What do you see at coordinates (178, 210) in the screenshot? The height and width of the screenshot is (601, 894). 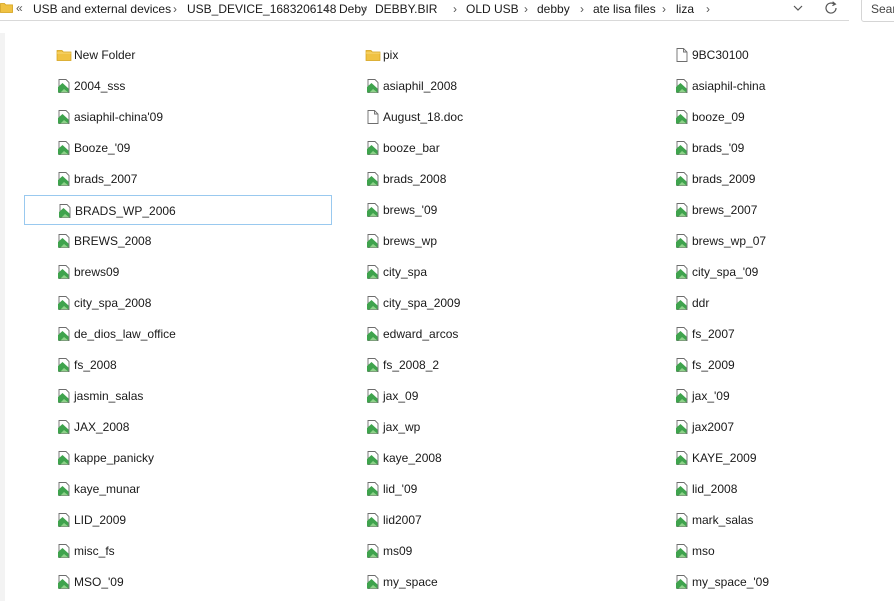 I see `file-item: BRADS_WP_2006` at bounding box center [178, 210].